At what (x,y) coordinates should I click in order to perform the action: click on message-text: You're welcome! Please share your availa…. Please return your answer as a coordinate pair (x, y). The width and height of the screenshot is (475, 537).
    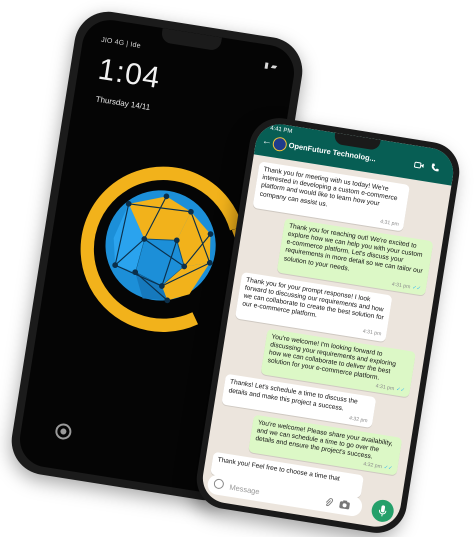
    Looking at the image, I should click on (324, 440).